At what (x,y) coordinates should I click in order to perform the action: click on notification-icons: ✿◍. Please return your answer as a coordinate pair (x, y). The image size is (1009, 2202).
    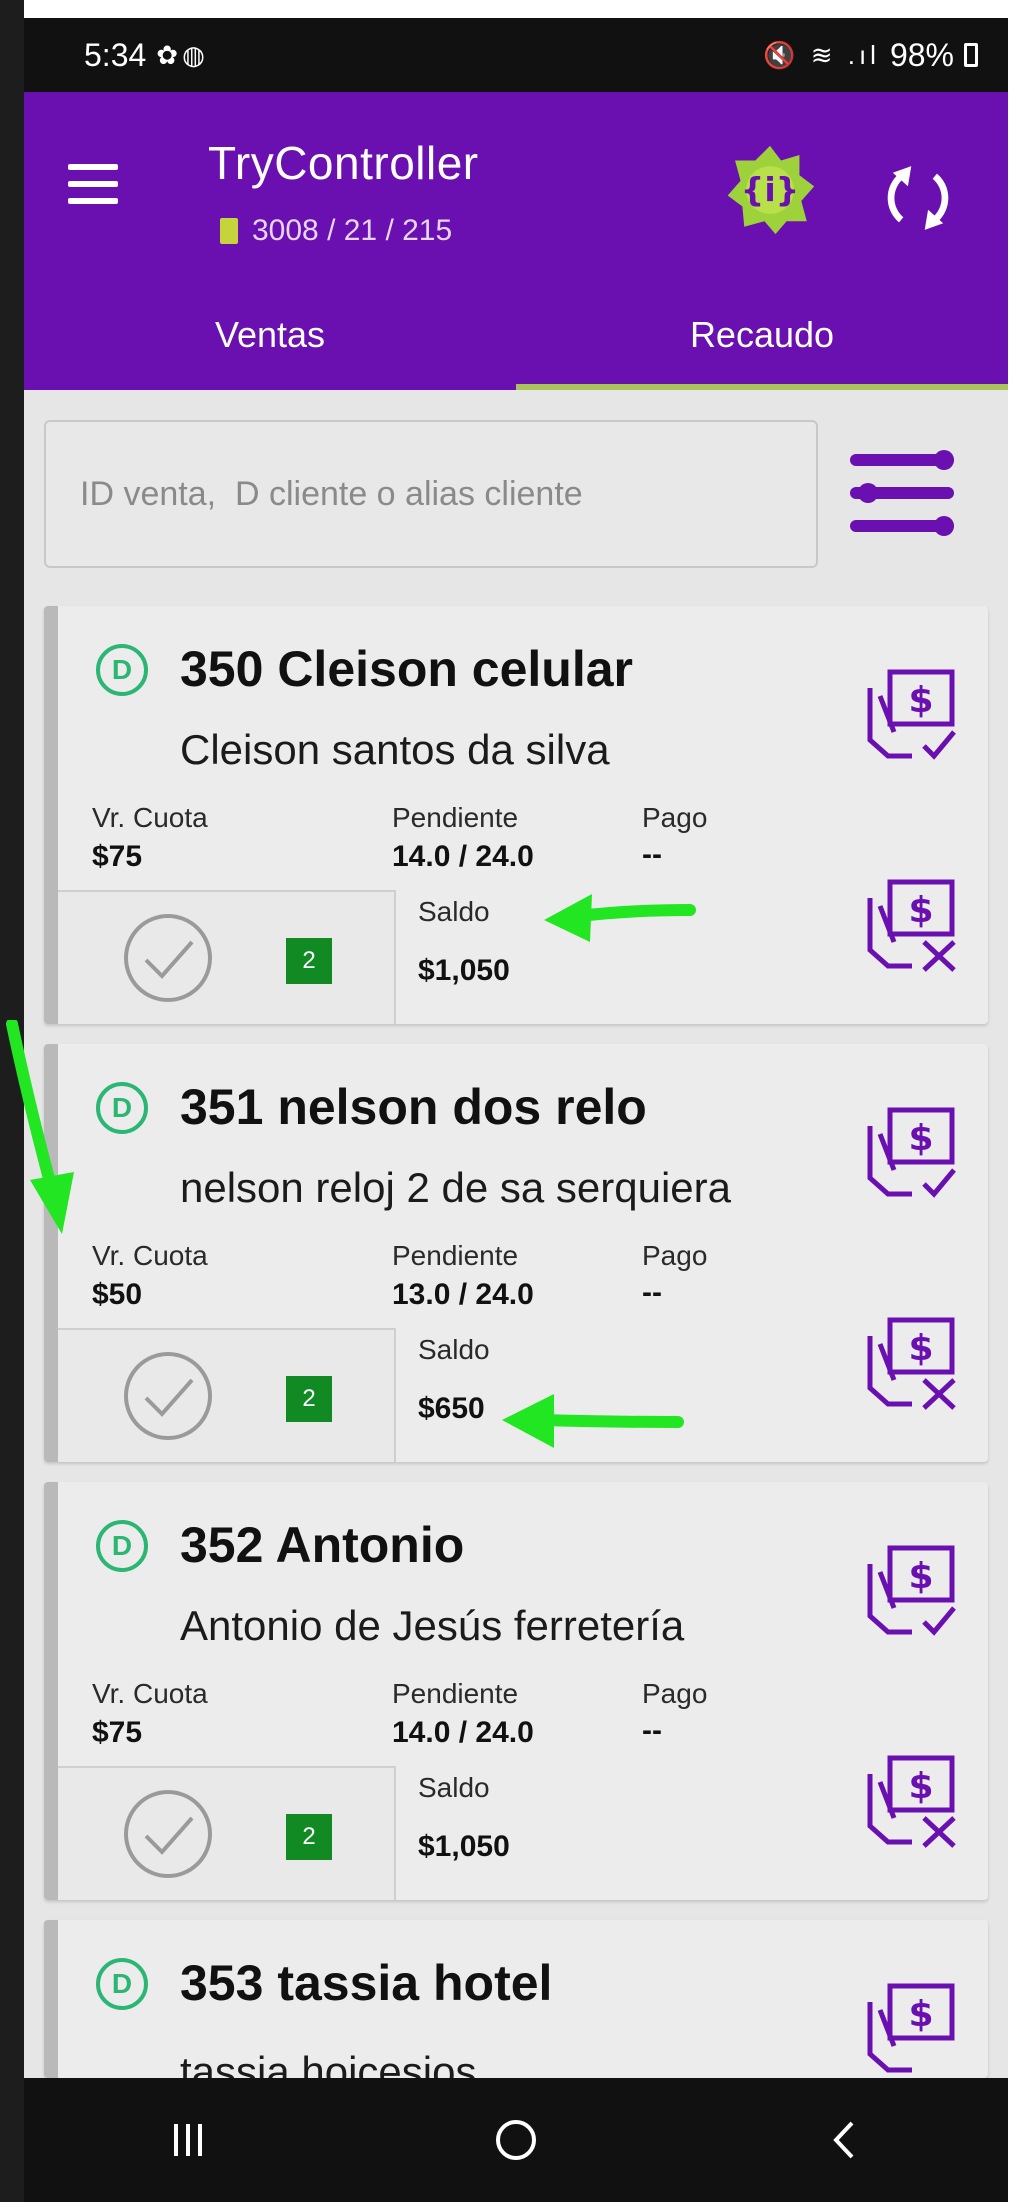
    Looking at the image, I should click on (182, 54).